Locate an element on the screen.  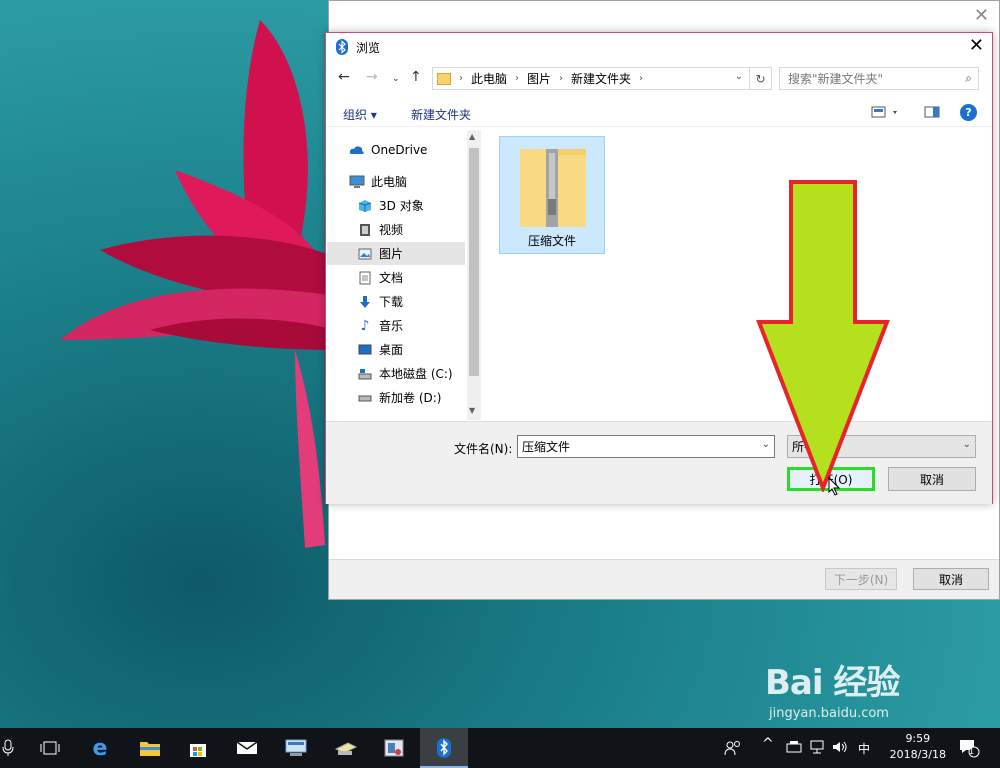
download-icon is located at coordinates (365, 302).